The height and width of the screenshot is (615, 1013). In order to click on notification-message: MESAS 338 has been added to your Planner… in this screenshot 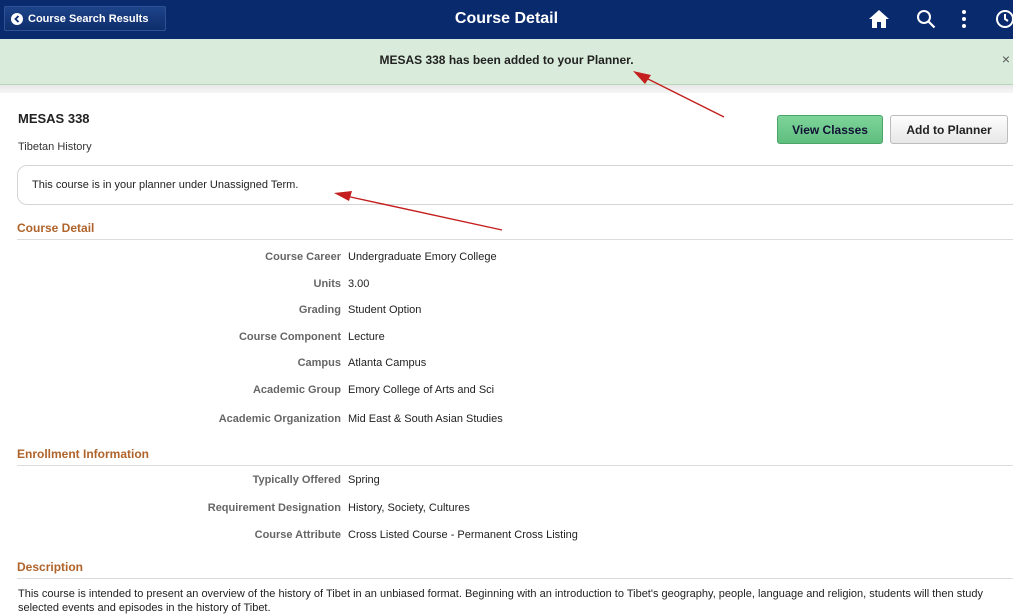, I will do `click(506, 60)`.